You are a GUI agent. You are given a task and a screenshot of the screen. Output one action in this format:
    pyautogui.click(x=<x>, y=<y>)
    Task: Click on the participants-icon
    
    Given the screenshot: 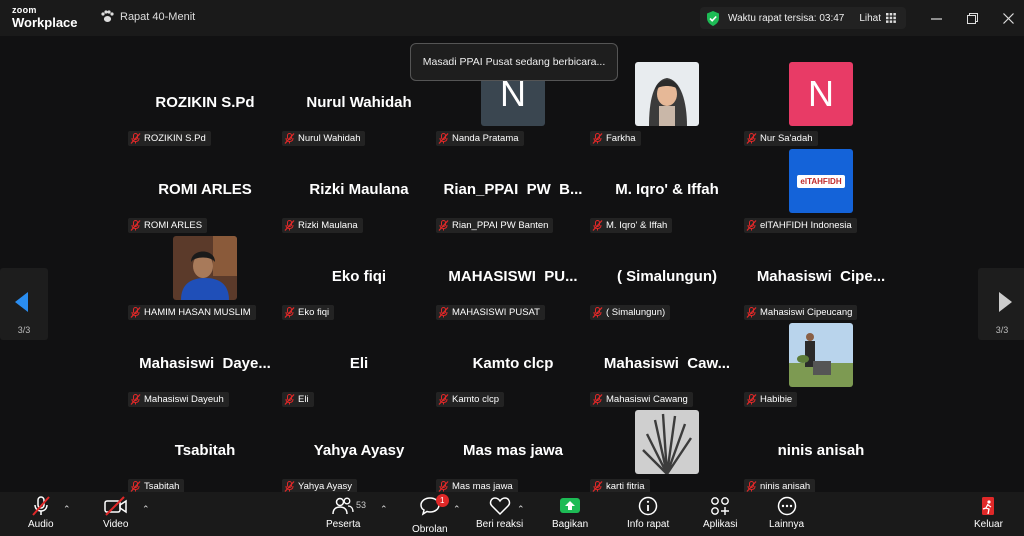 What is the action you would take?
    pyautogui.click(x=343, y=506)
    